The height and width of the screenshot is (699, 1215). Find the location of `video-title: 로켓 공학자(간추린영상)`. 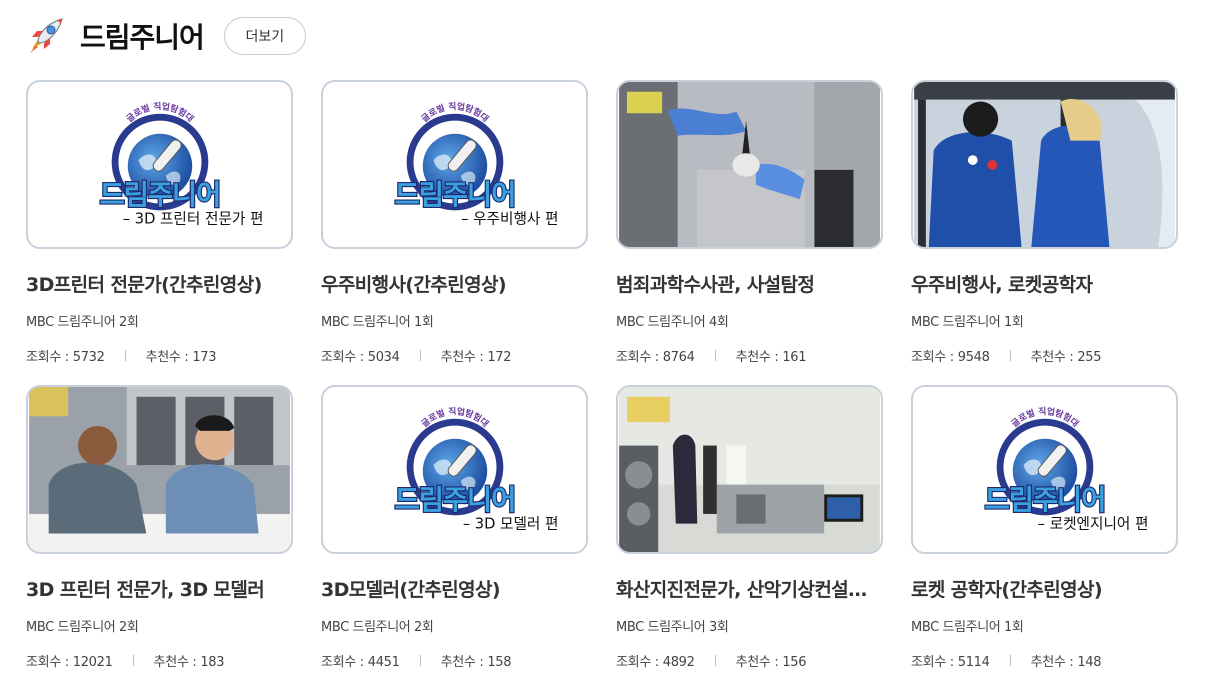

video-title: 로켓 공학자(간추린영상) is located at coordinates (1041, 588).